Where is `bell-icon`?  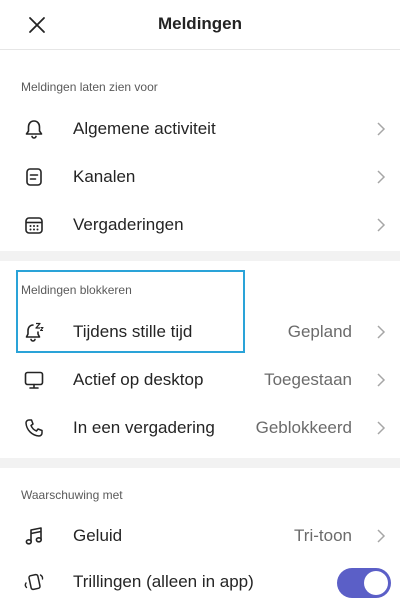
bell-icon is located at coordinates (34, 129).